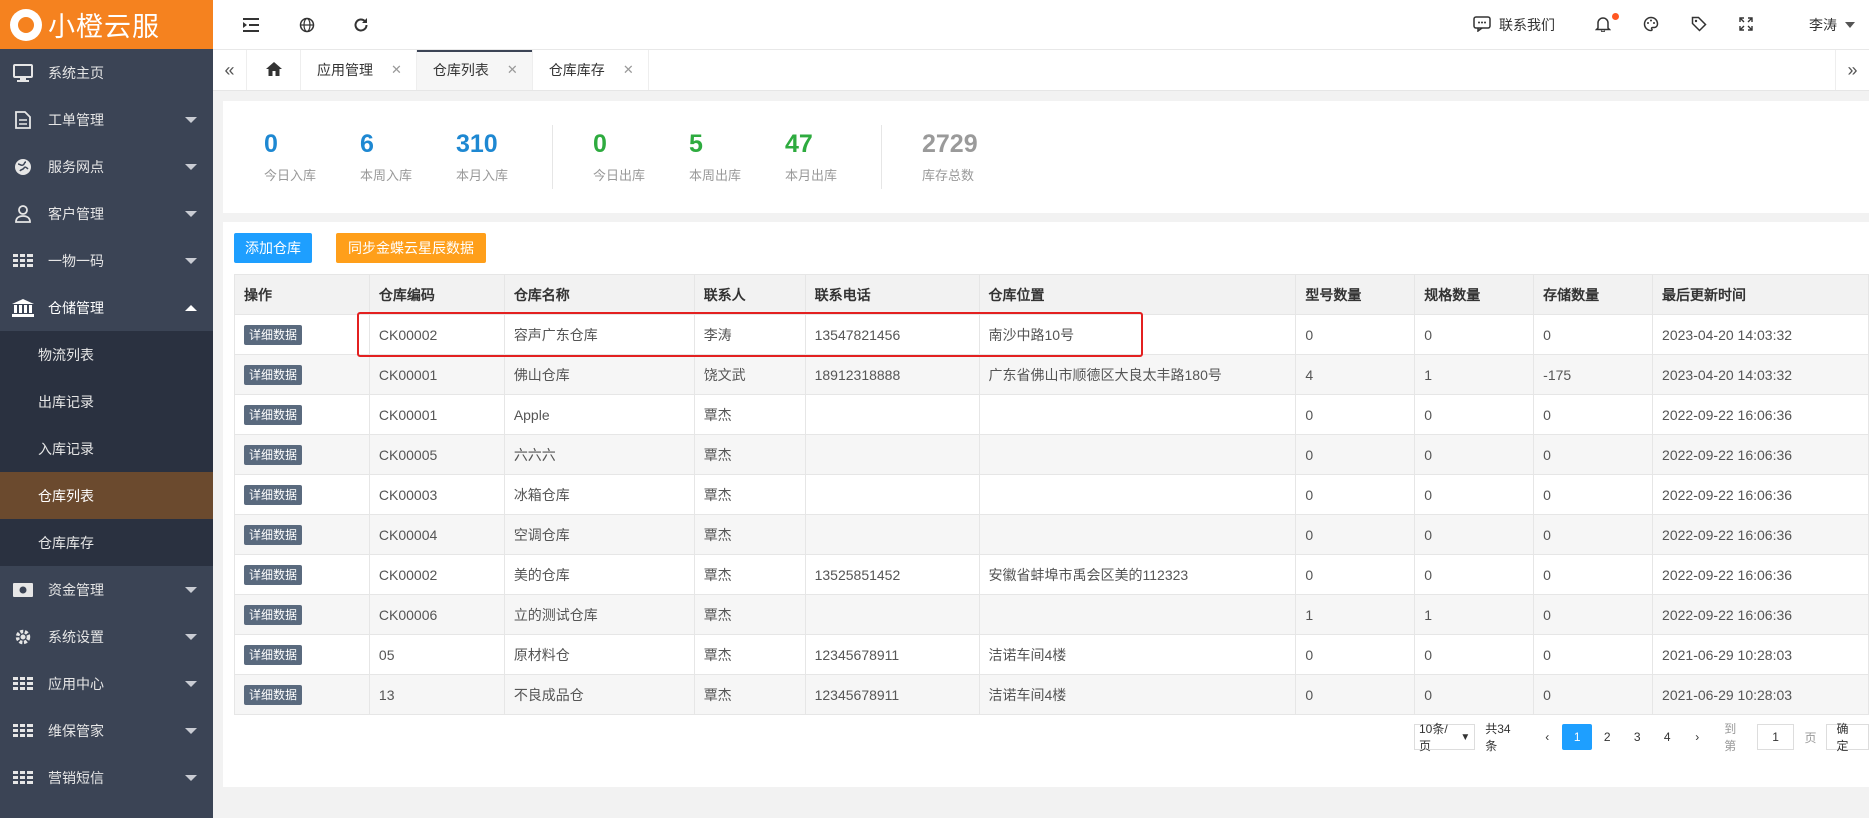  Describe the element at coordinates (1697, 737) in the screenshot. I see `next-page-button: ›` at that location.